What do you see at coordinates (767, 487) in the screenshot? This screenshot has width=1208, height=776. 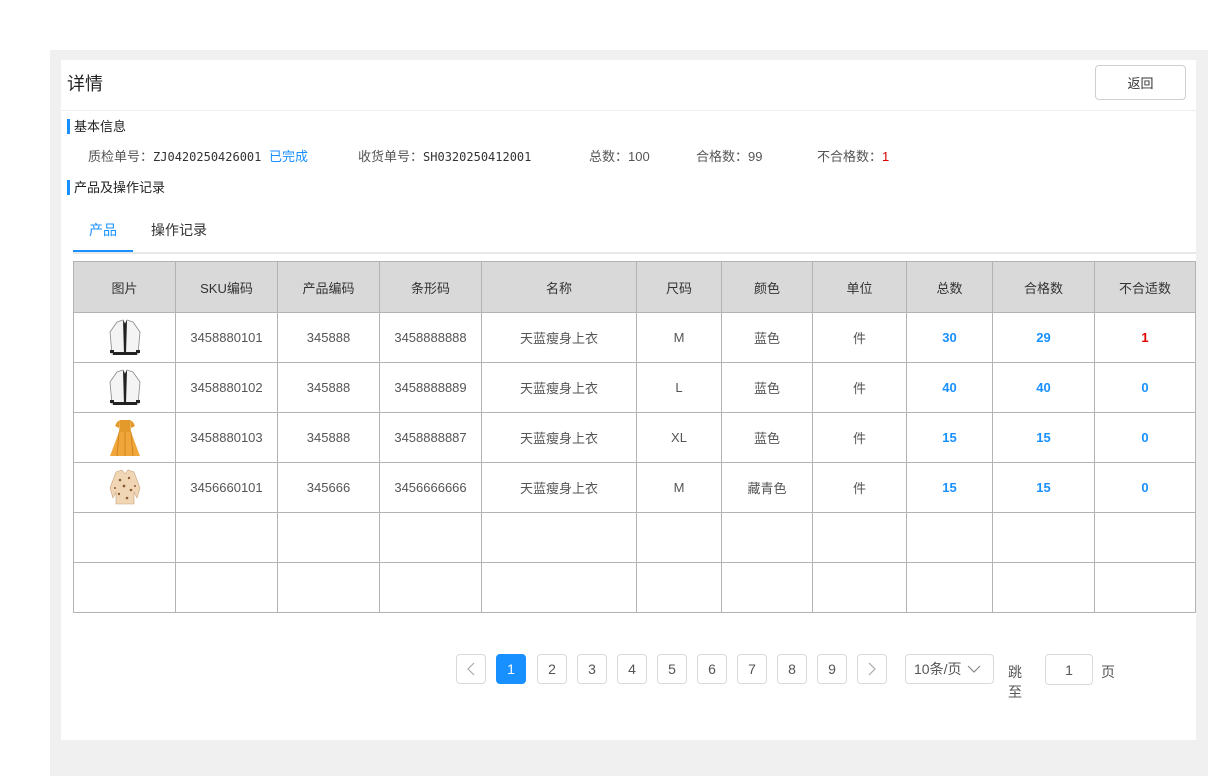 I see `color-cell: 藏青色` at bounding box center [767, 487].